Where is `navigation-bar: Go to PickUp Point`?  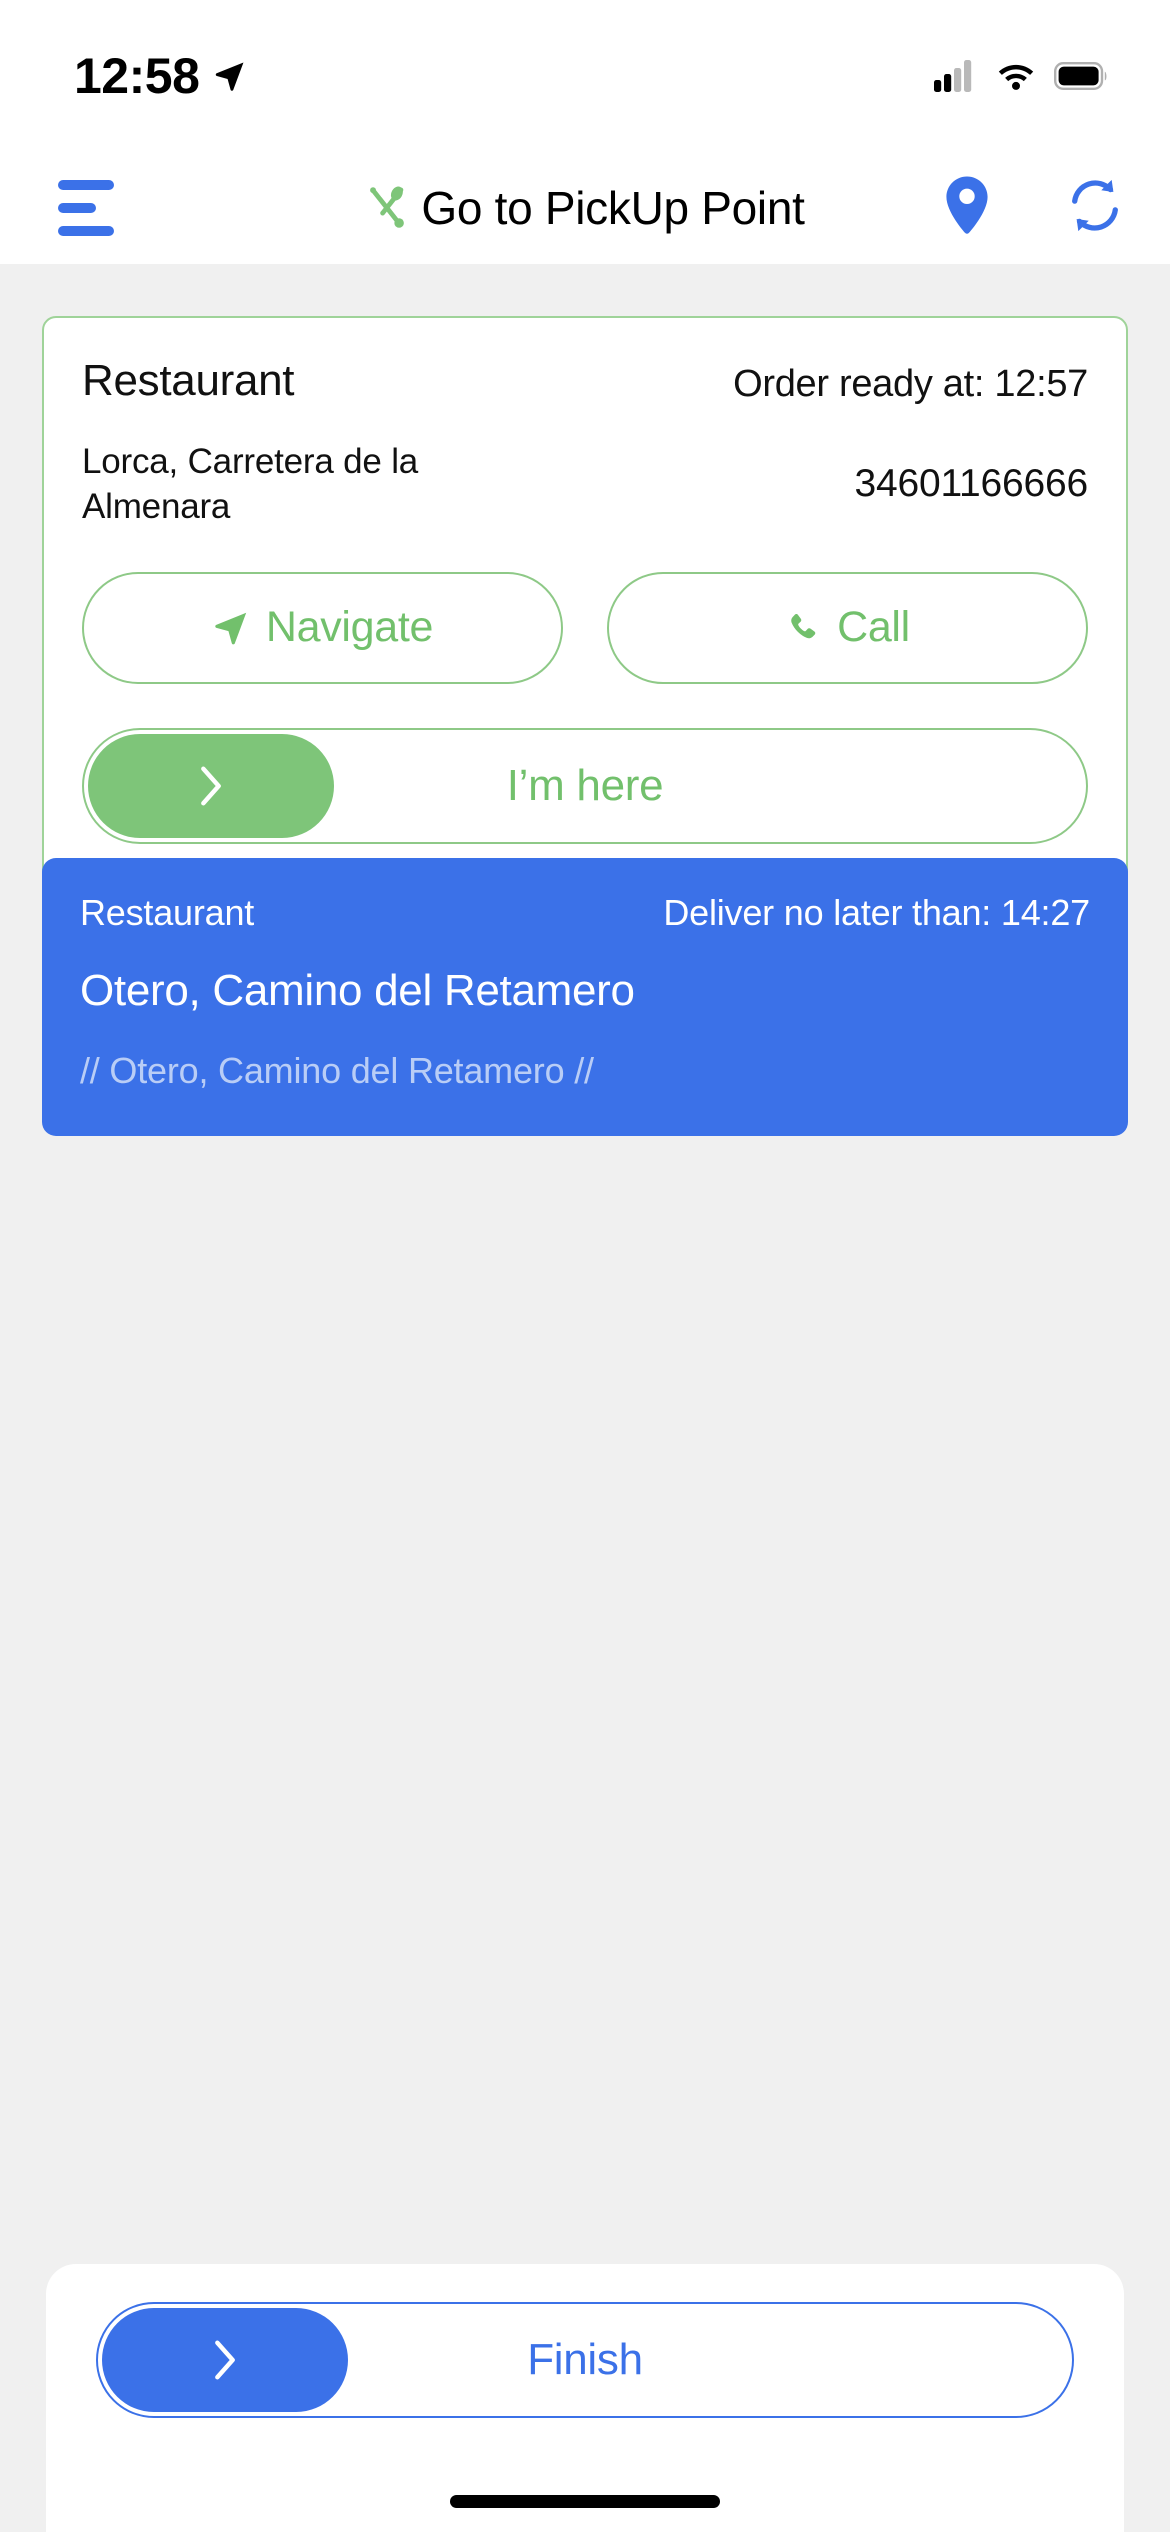
navigation-bar: Go to PickUp Point is located at coordinates (585, 208).